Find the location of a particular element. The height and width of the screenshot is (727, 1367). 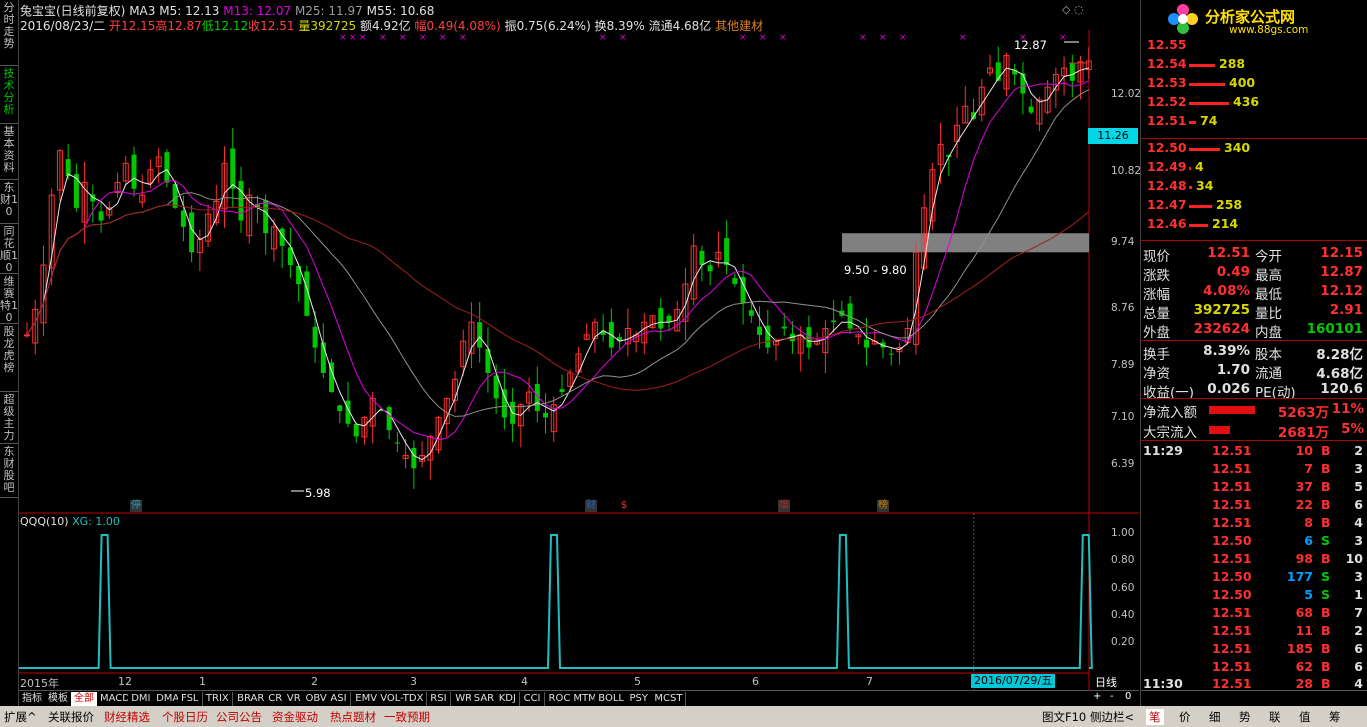

order-price: 12.55 is located at coordinates (1167, 44).